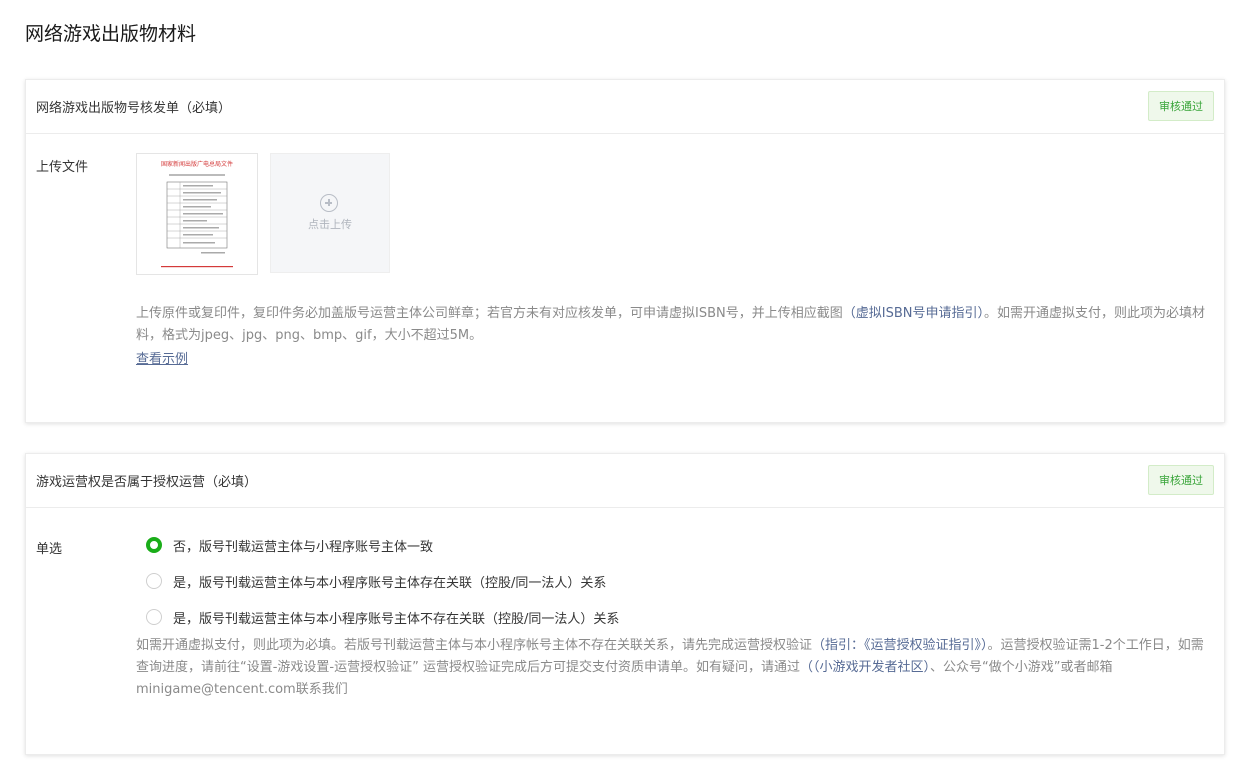 This screenshot has height=767, width=1243. Describe the element at coordinates (396, 619) in the screenshot. I see `radio-option-label: 是，版号刊载运营主体与本小程序账号主体不存在关联（控股/同一法人）关系` at that location.